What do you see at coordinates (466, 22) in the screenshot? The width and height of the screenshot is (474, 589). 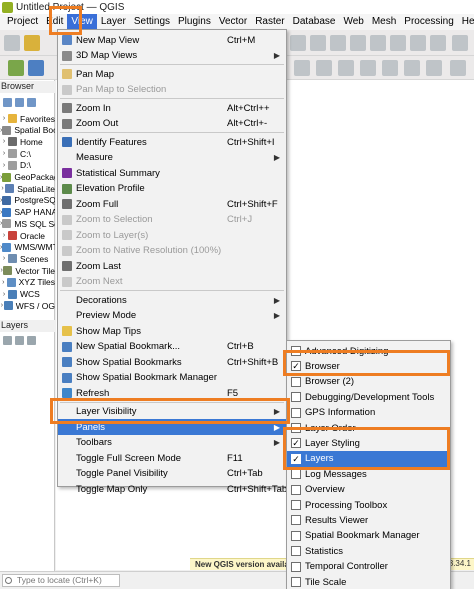 I see `menu-help: Help` at bounding box center [466, 22].